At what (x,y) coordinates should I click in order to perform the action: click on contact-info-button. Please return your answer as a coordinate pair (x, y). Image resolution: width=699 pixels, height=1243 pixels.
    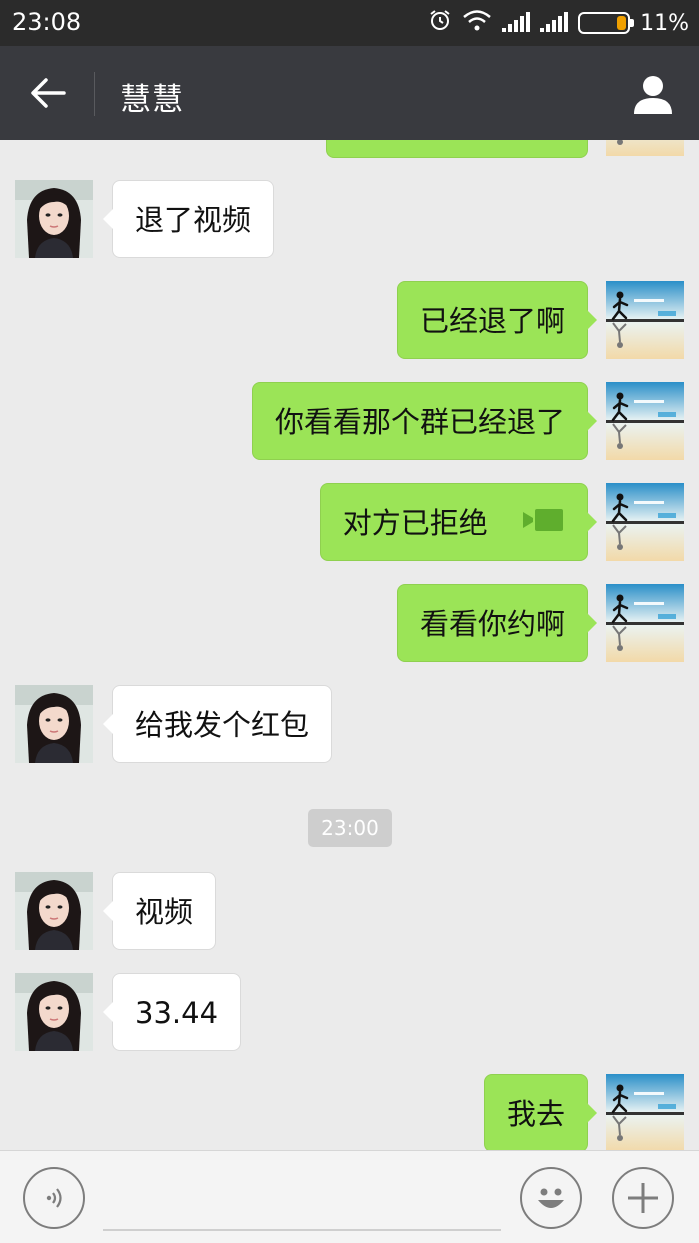
    Looking at the image, I should click on (653, 94).